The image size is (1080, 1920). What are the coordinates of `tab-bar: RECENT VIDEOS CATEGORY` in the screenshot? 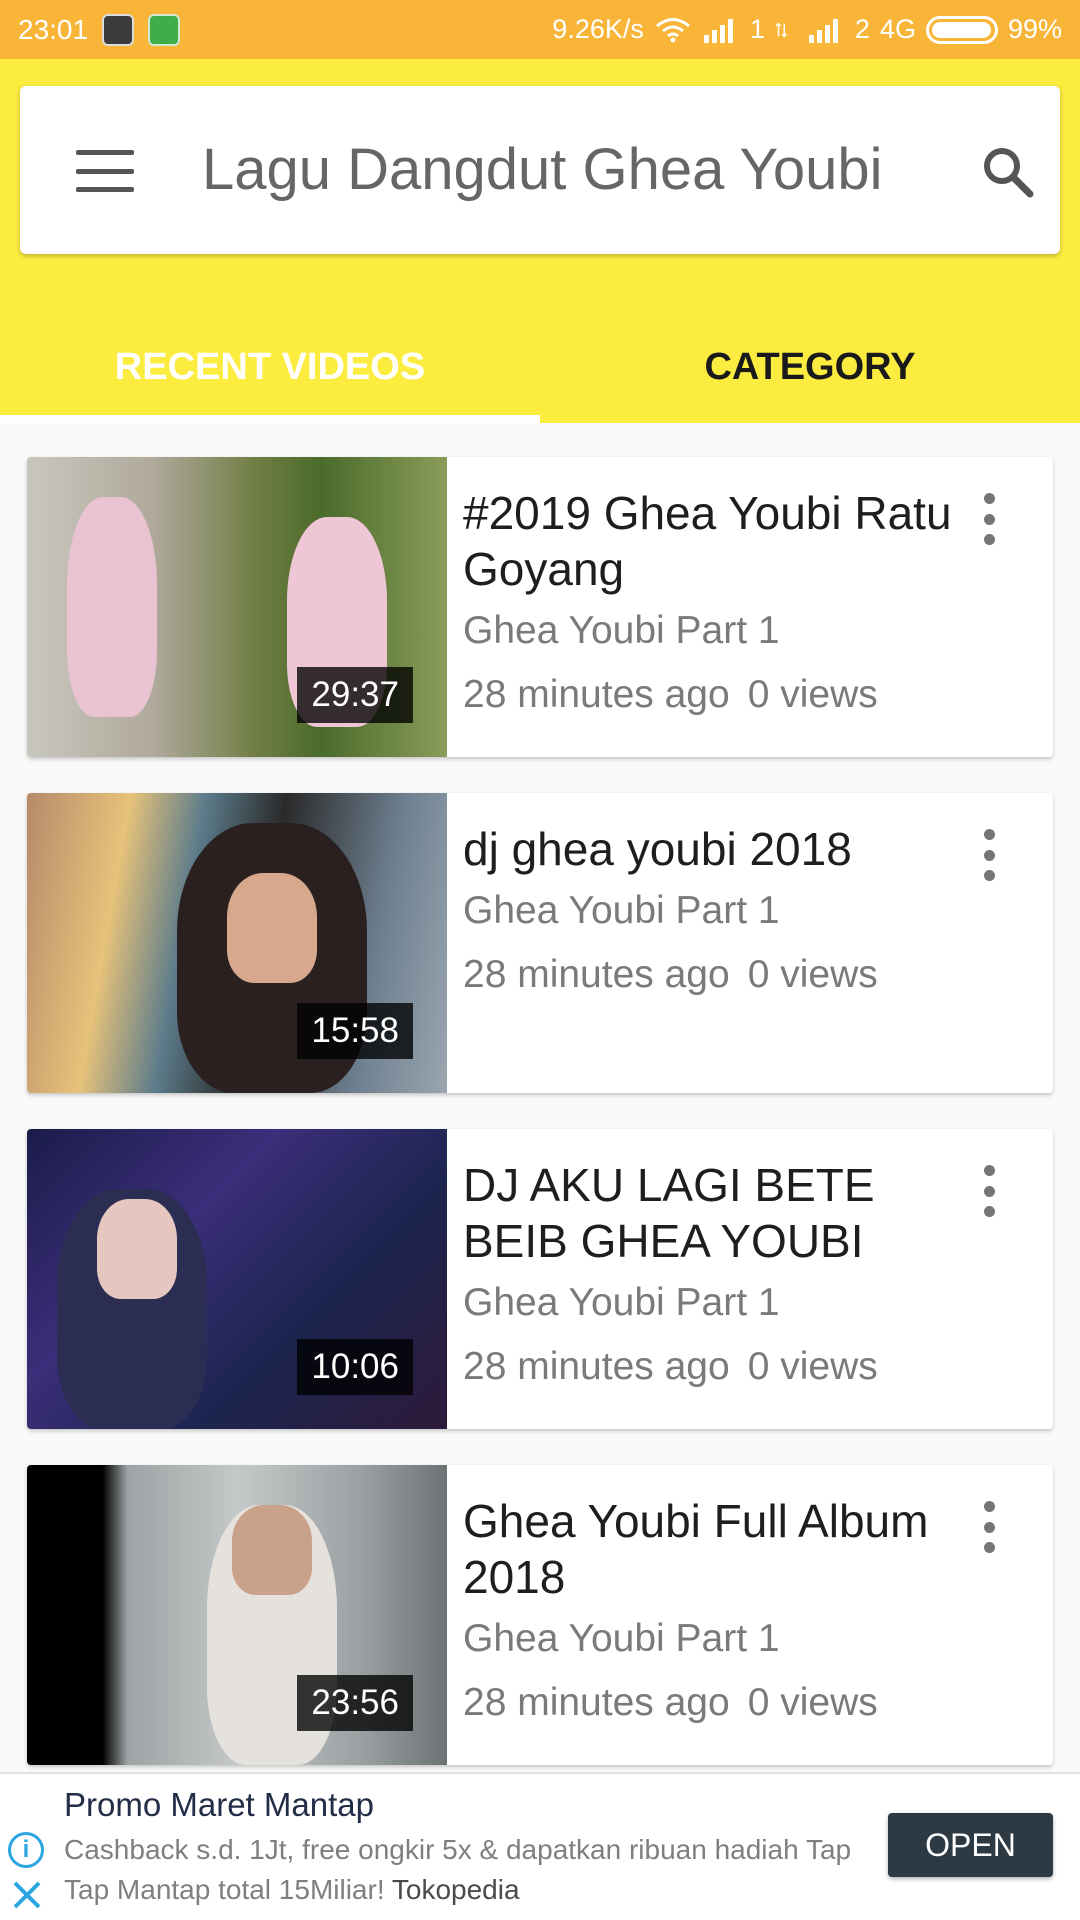 It's located at (540, 367).